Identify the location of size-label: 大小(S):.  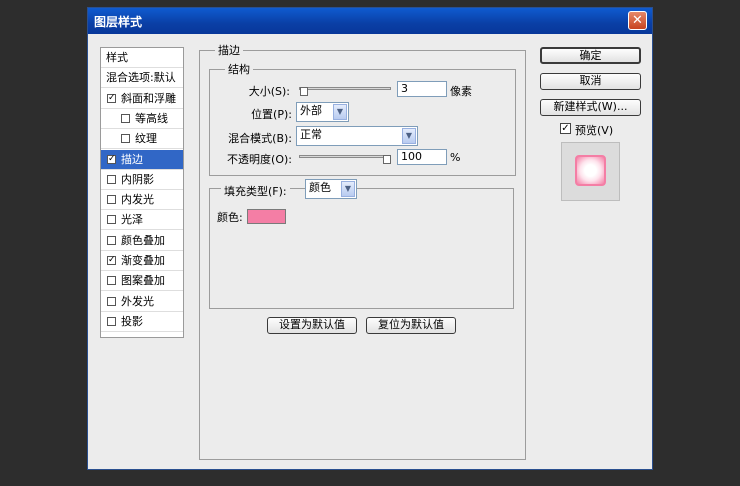
(269, 91).